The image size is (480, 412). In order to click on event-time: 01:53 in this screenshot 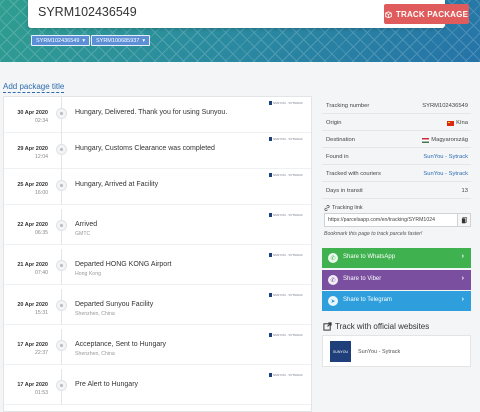, I will do `click(41, 393)`.